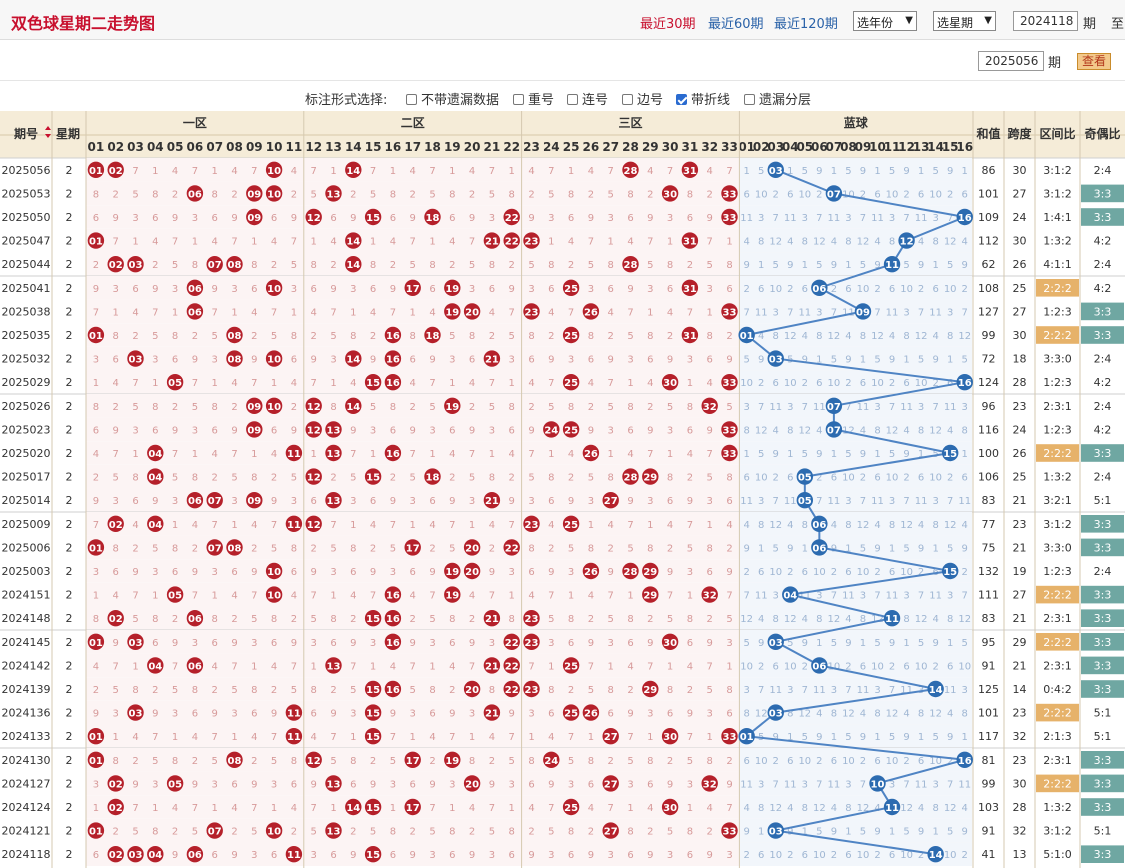 This screenshot has height=868, width=1125. I want to click on zone-ratio-value: 0:4:2, so click(1057, 689).